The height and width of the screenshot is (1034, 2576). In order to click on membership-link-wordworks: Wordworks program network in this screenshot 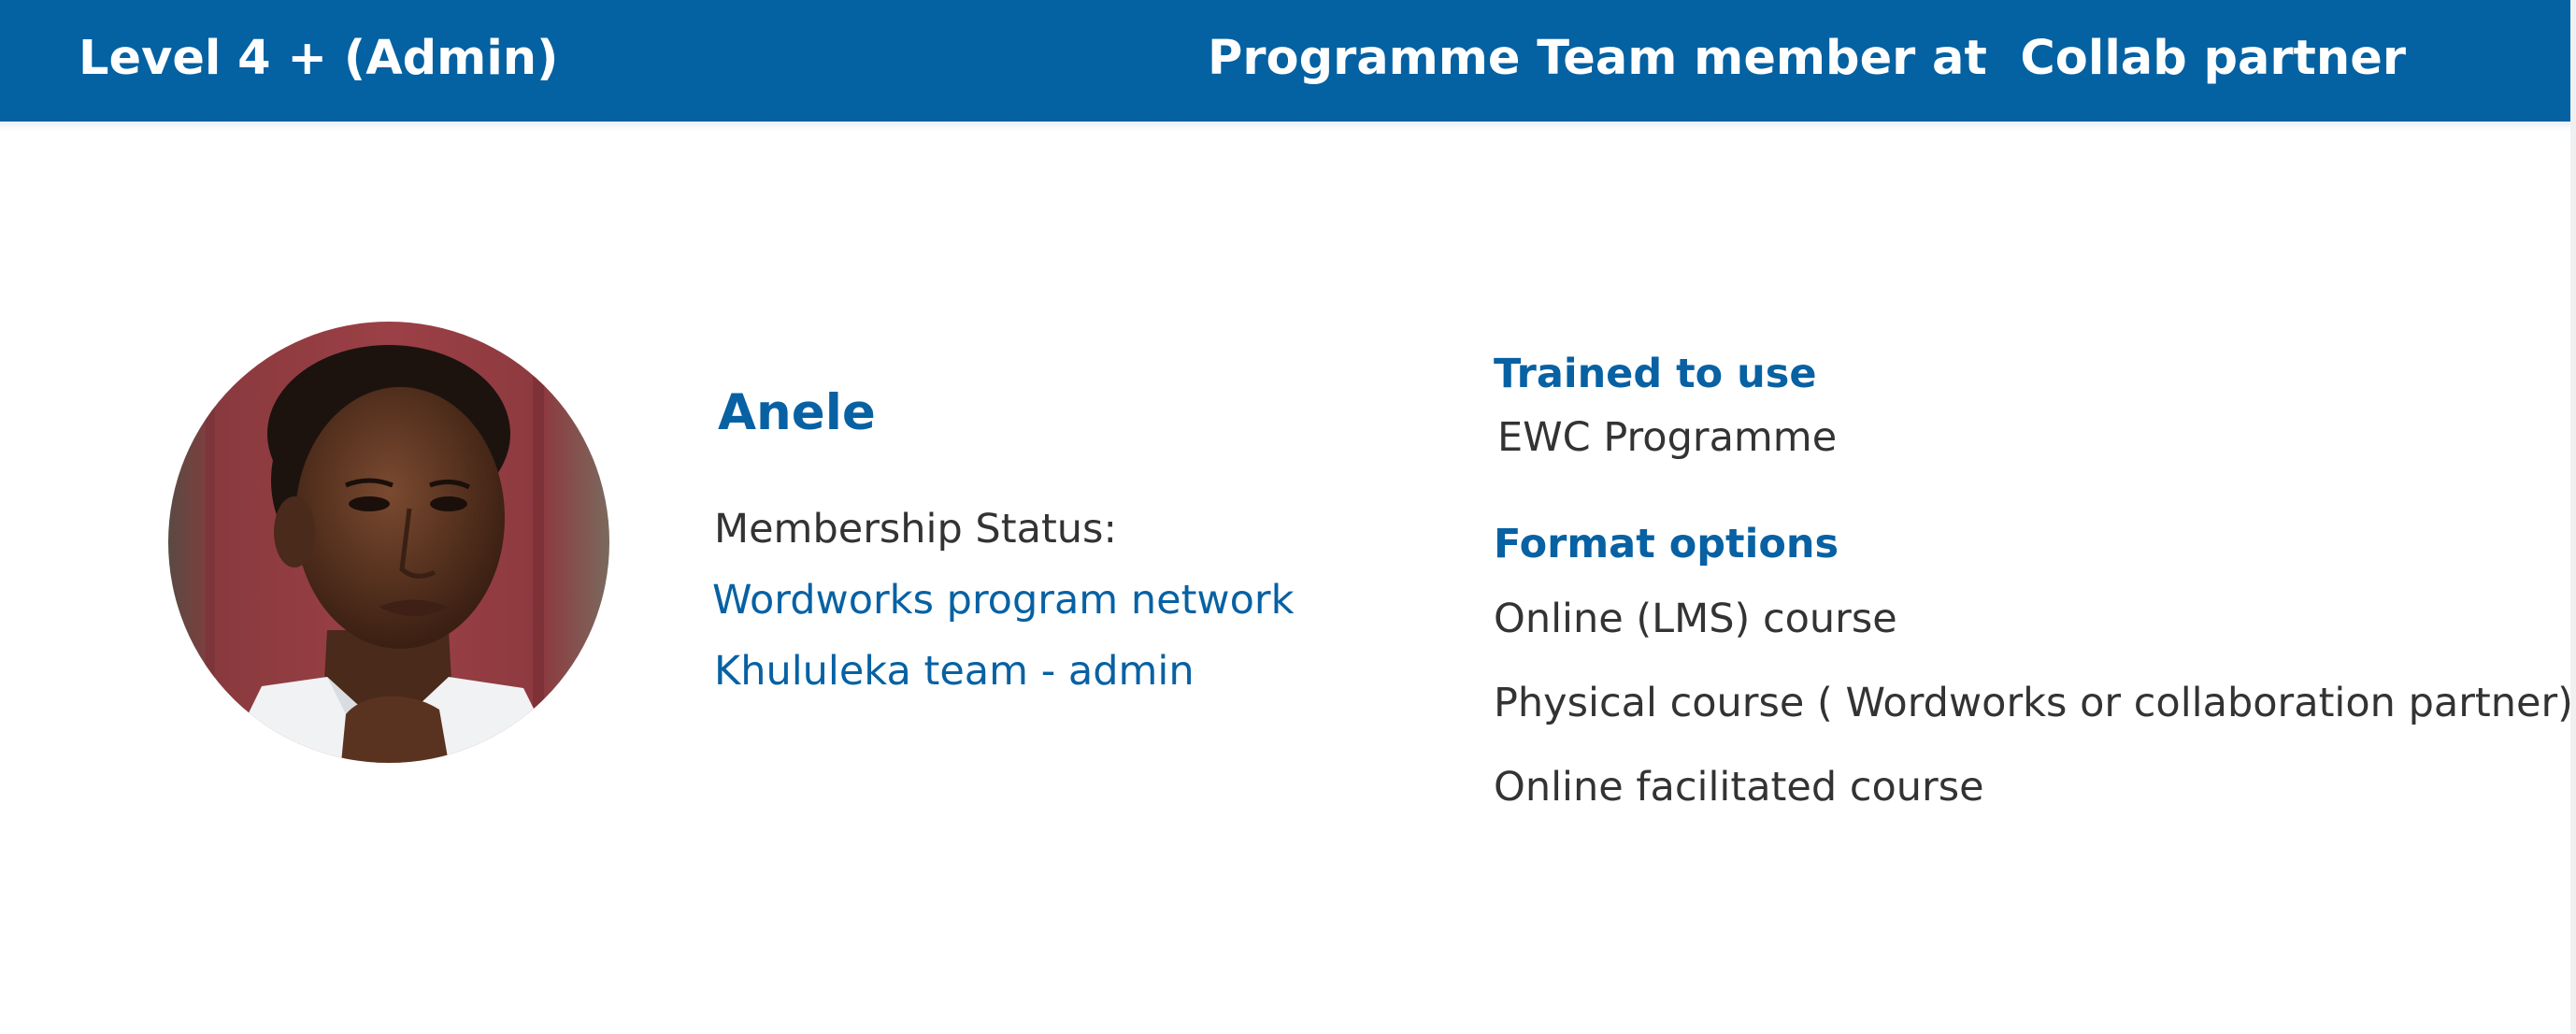, I will do `click(1004, 600)`.